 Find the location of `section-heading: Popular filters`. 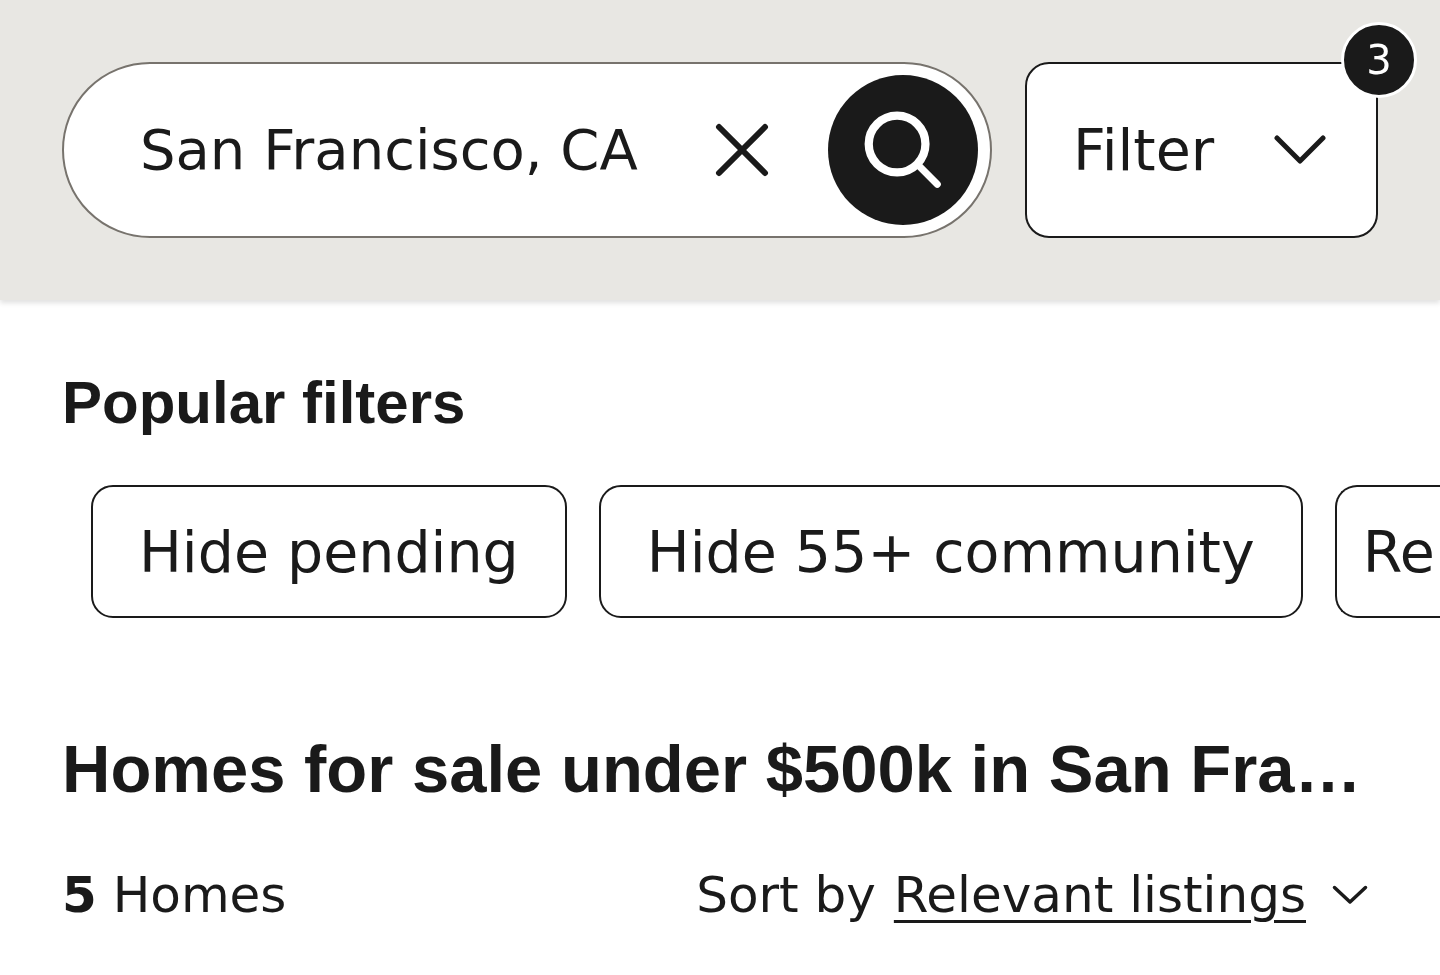

section-heading: Popular filters is located at coordinates (264, 403).